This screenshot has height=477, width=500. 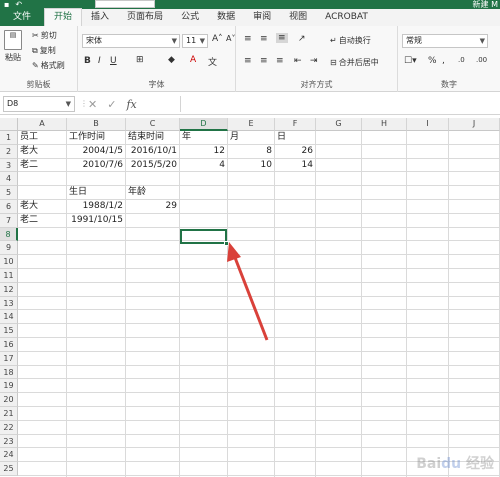 I want to click on annotation-arrow, so click(x=248, y=291).